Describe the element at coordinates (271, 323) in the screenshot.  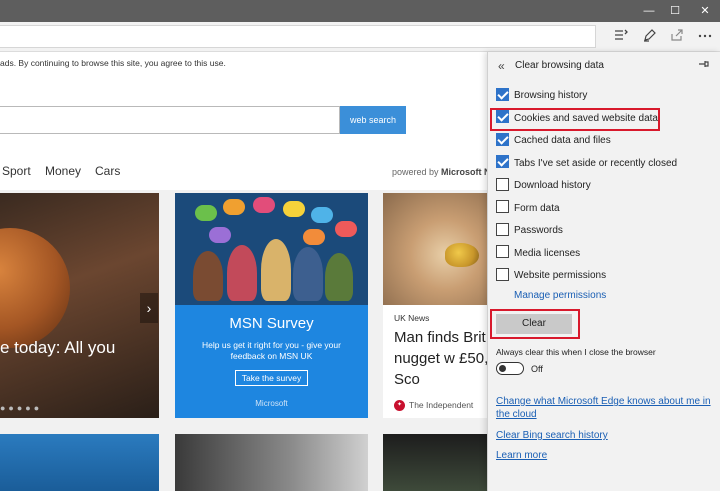
I see `survey-title: MSN Survey` at that location.